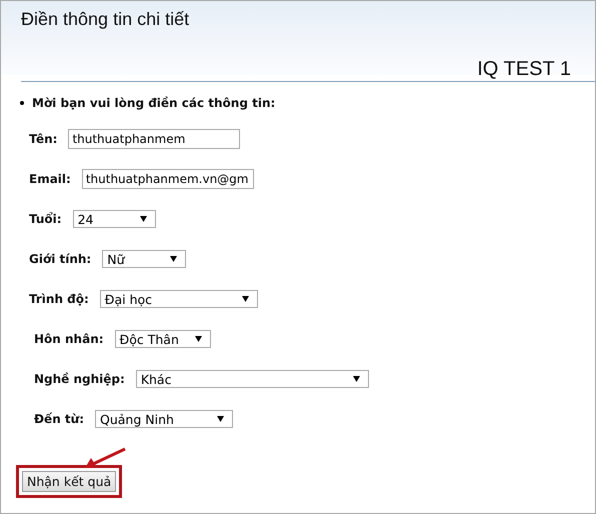  What do you see at coordinates (164, 419) in the screenshot?
I see `dropdown: Quảng Ninh` at bounding box center [164, 419].